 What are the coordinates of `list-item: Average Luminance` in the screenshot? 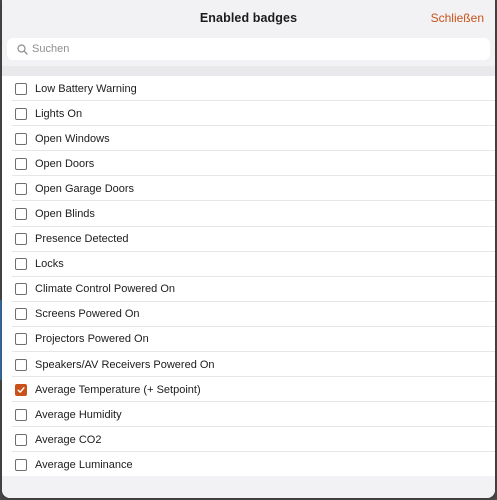 It's located at (248, 465).